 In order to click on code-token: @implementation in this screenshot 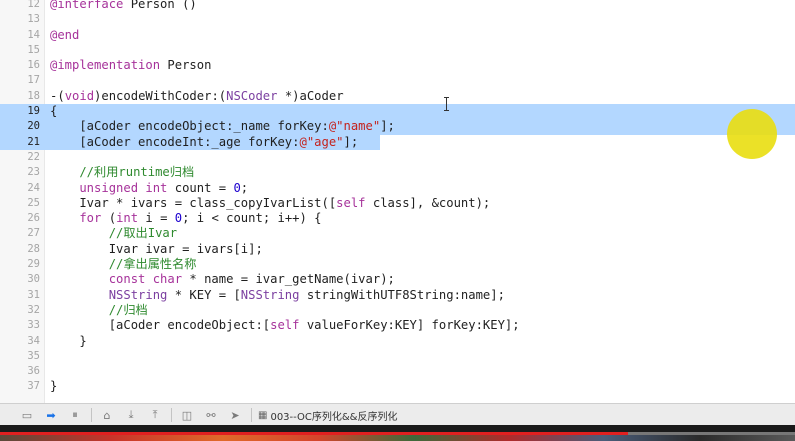, I will do `click(105, 65)`.